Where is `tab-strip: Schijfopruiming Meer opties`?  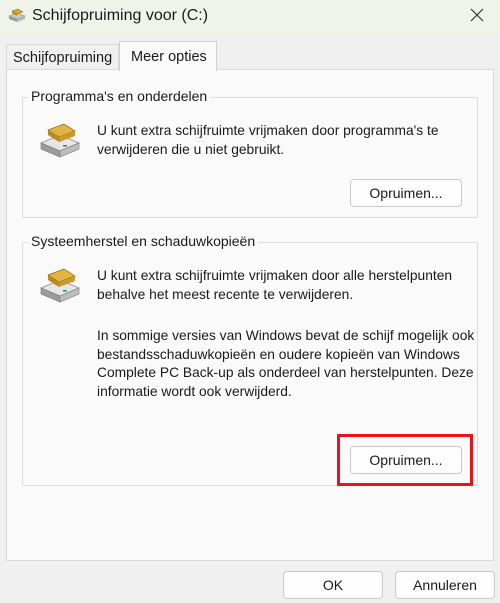 tab-strip: Schijfopruiming Meer opties is located at coordinates (250, 52).